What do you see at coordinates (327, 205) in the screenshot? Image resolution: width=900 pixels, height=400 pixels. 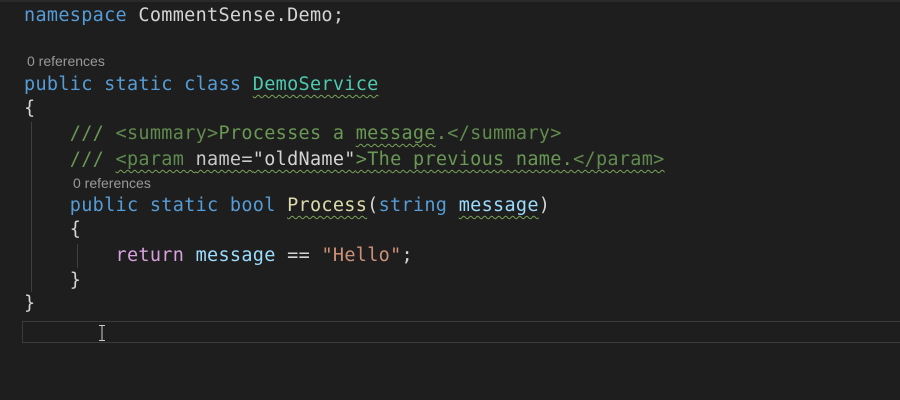 I see `code-token-fn: Process` at bounding box center [327, 205].